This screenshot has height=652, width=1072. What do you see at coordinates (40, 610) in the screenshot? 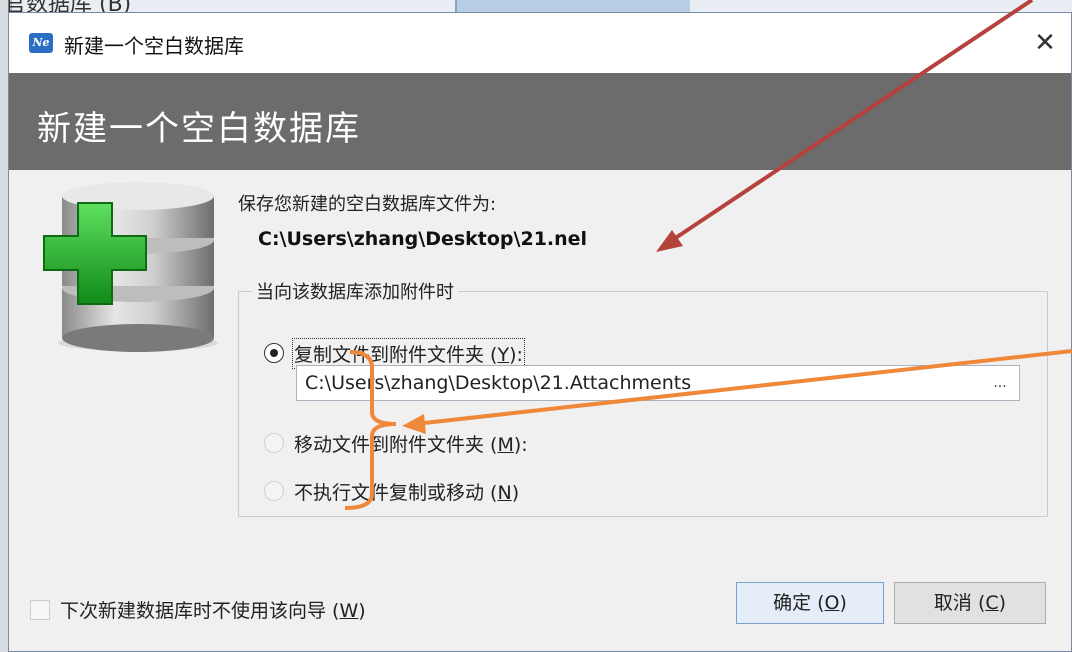
I see `skip-wizard-checkbox` at bounding box center [40, 610].